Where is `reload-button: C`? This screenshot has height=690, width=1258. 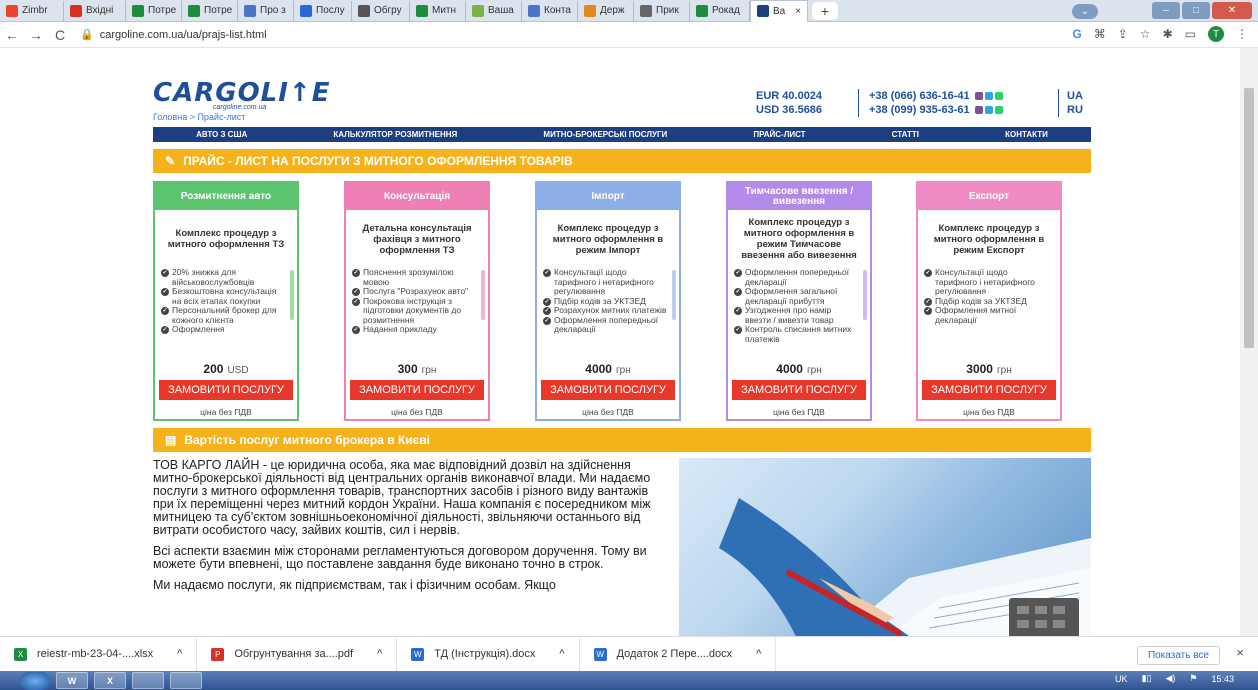 reload-button: C is located at coordinates (60, 35).